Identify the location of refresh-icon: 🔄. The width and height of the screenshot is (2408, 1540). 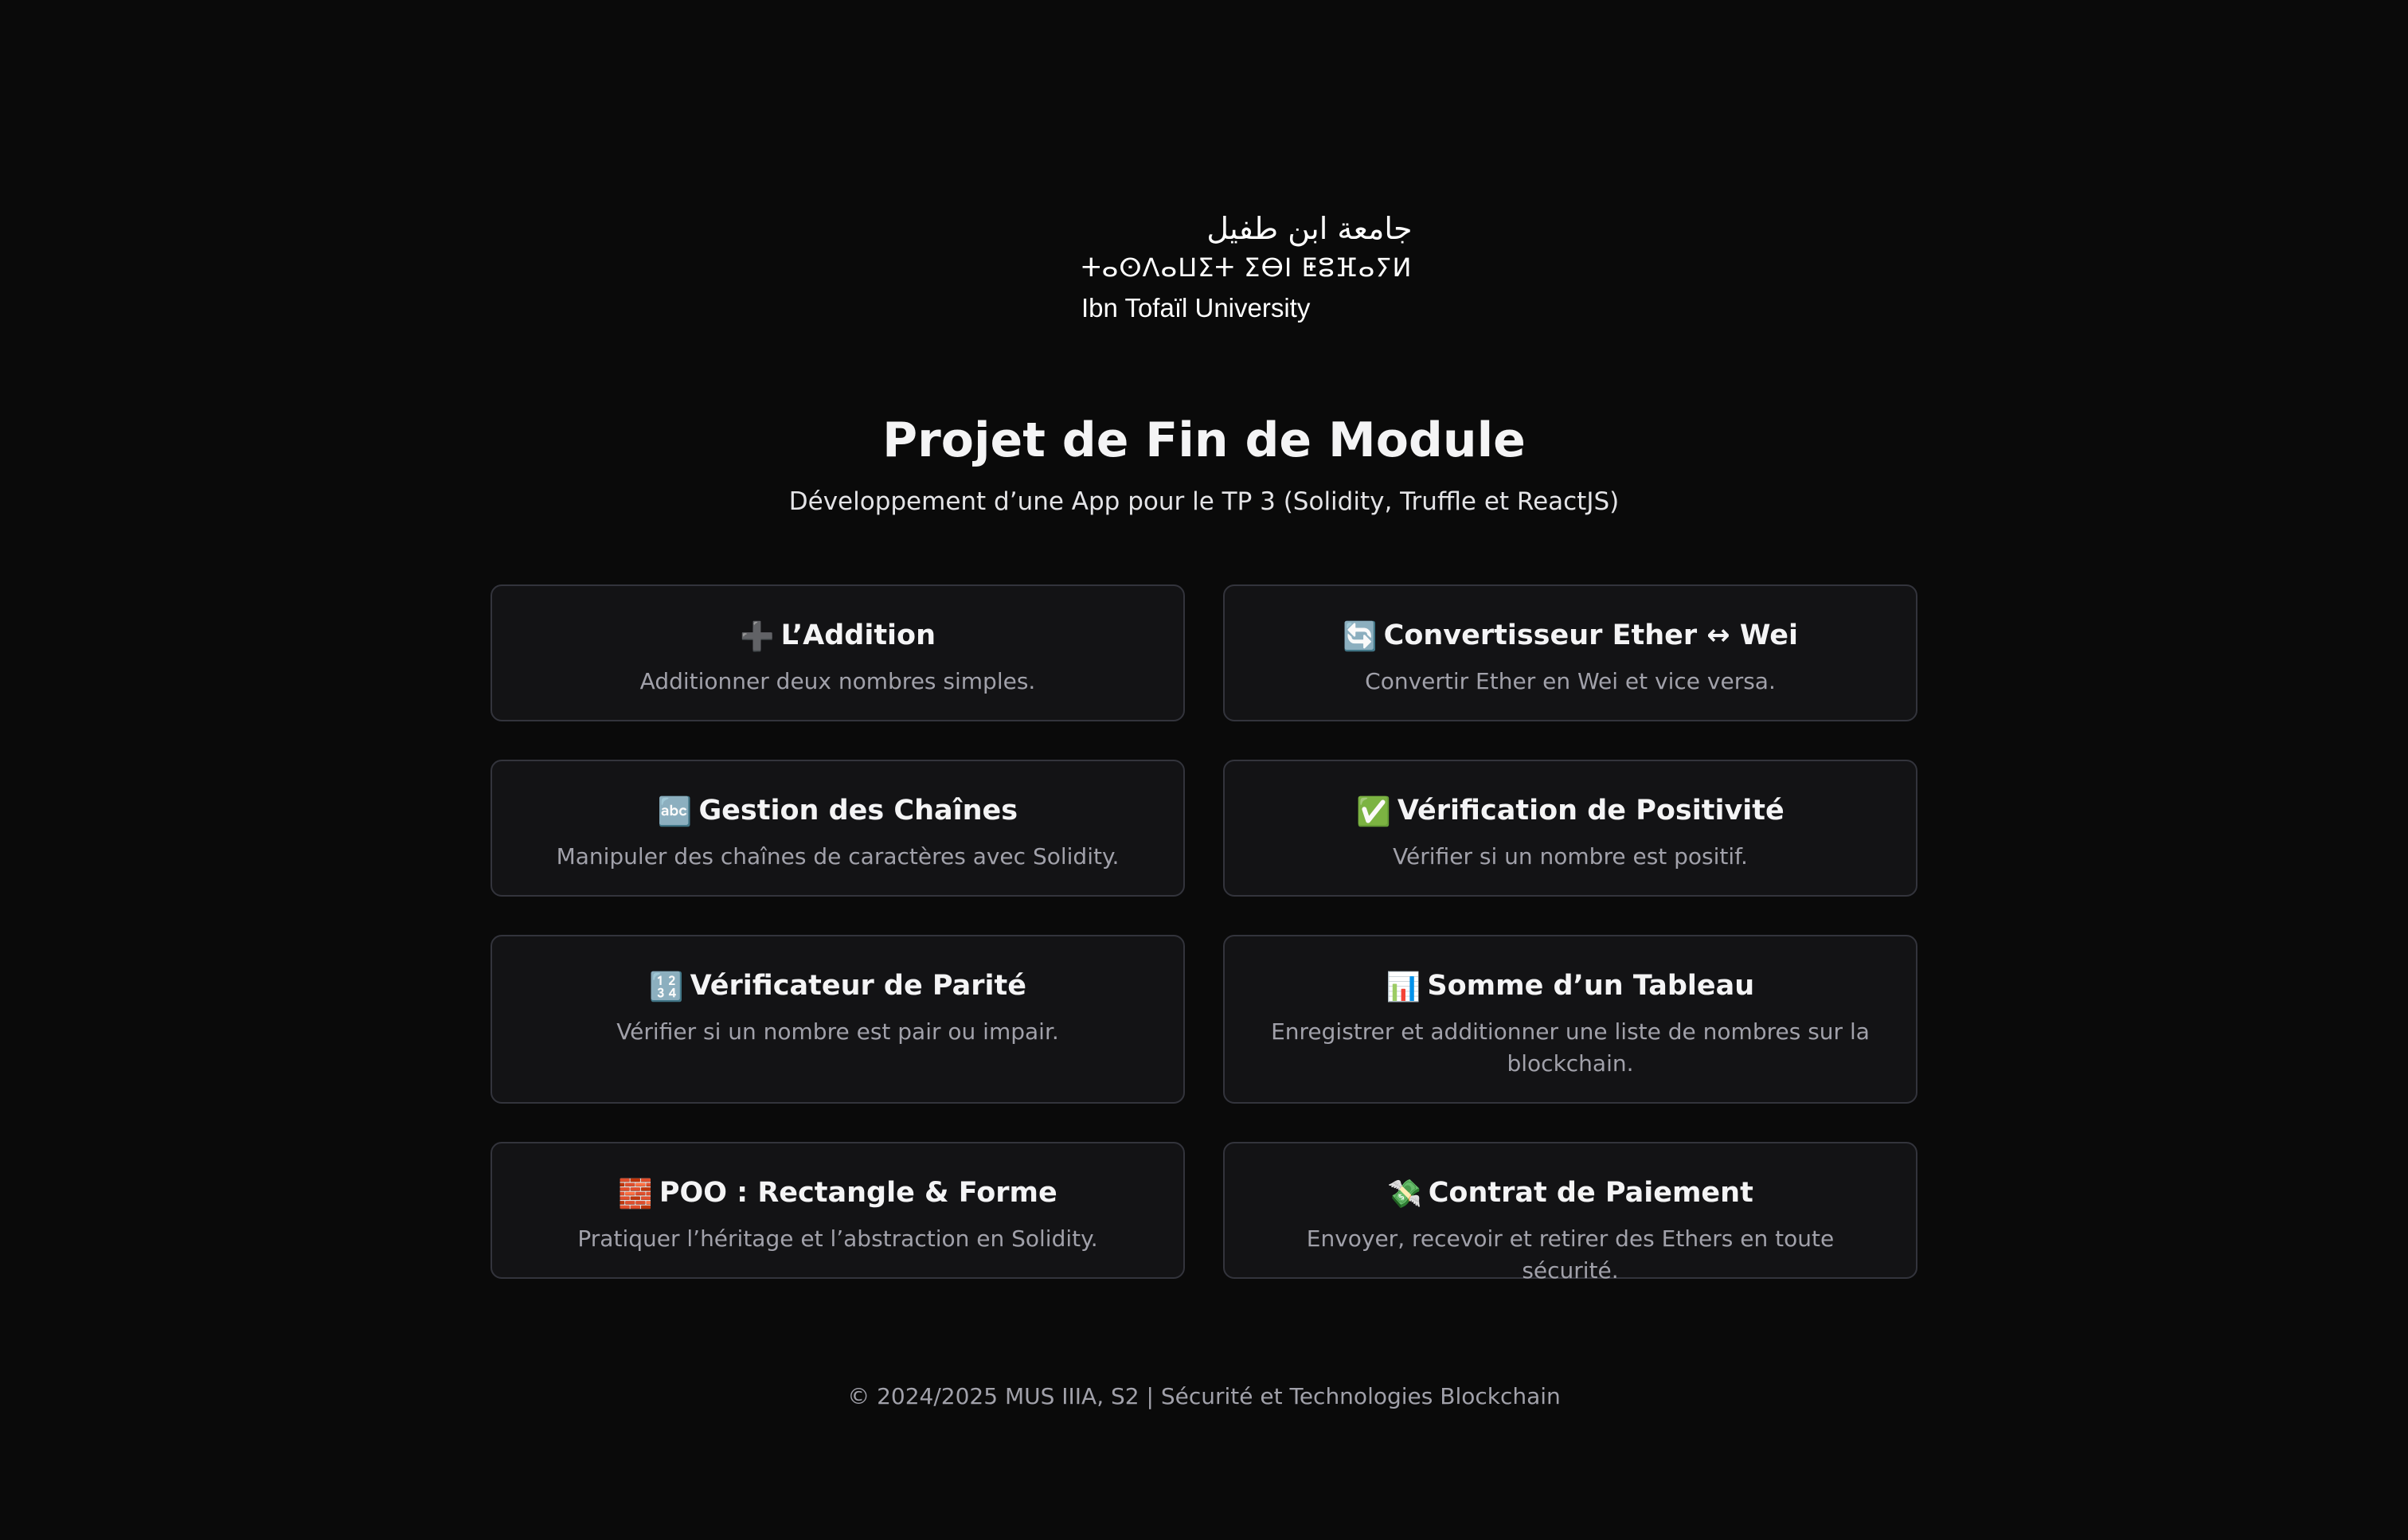
(1360, 637).